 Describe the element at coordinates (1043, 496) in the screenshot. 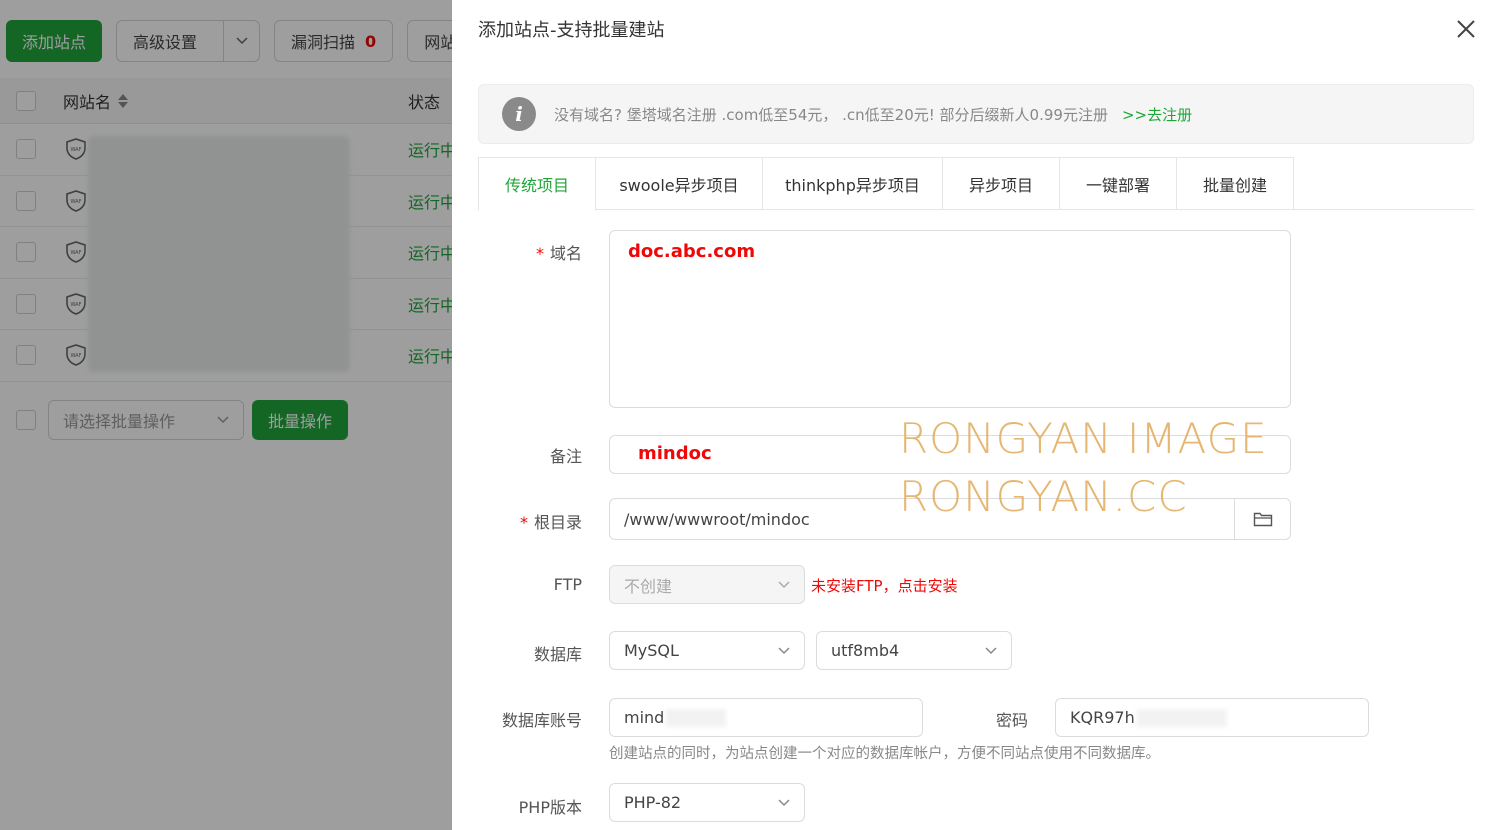

I see `watermark-line2: RONGYAN.CC` at that location.